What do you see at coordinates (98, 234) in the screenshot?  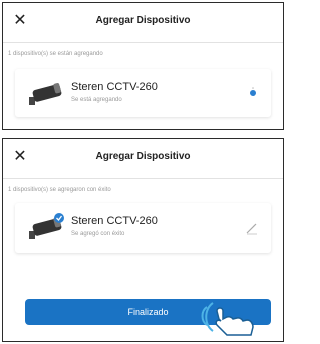 I see `device-status: Se agregó con éxito` at bounding box center [98, 234].